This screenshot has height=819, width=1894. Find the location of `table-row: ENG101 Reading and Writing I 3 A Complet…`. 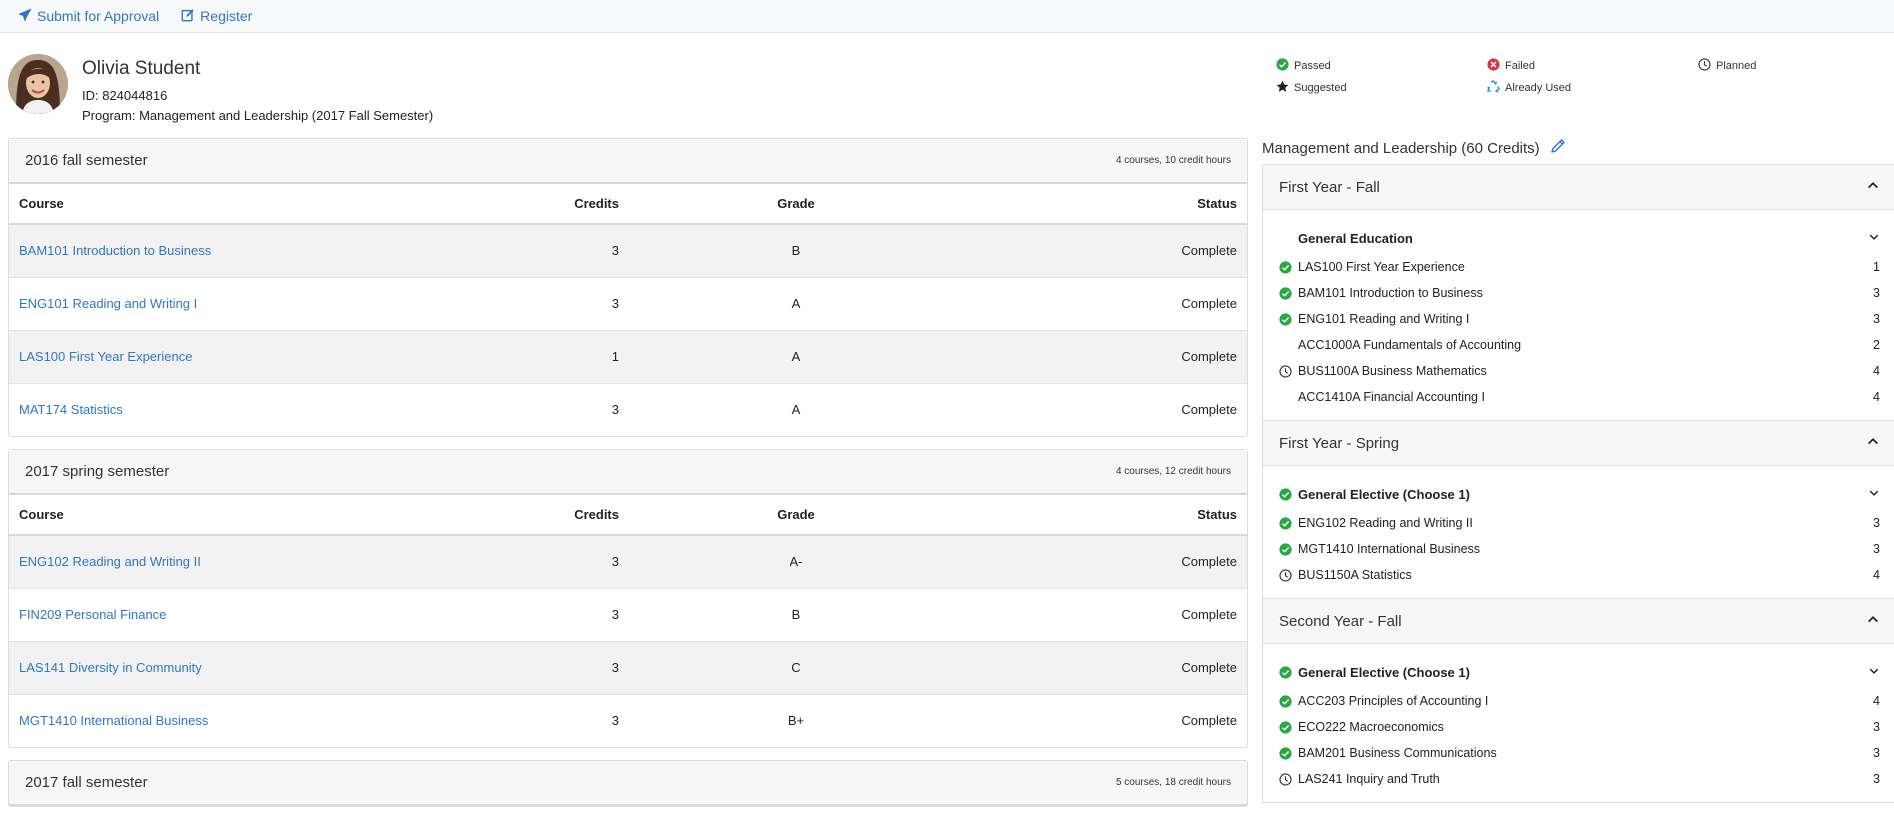

table-row: ENG101 Reading and Writing I 3 A Complet… is located at coordinates (628, 303).